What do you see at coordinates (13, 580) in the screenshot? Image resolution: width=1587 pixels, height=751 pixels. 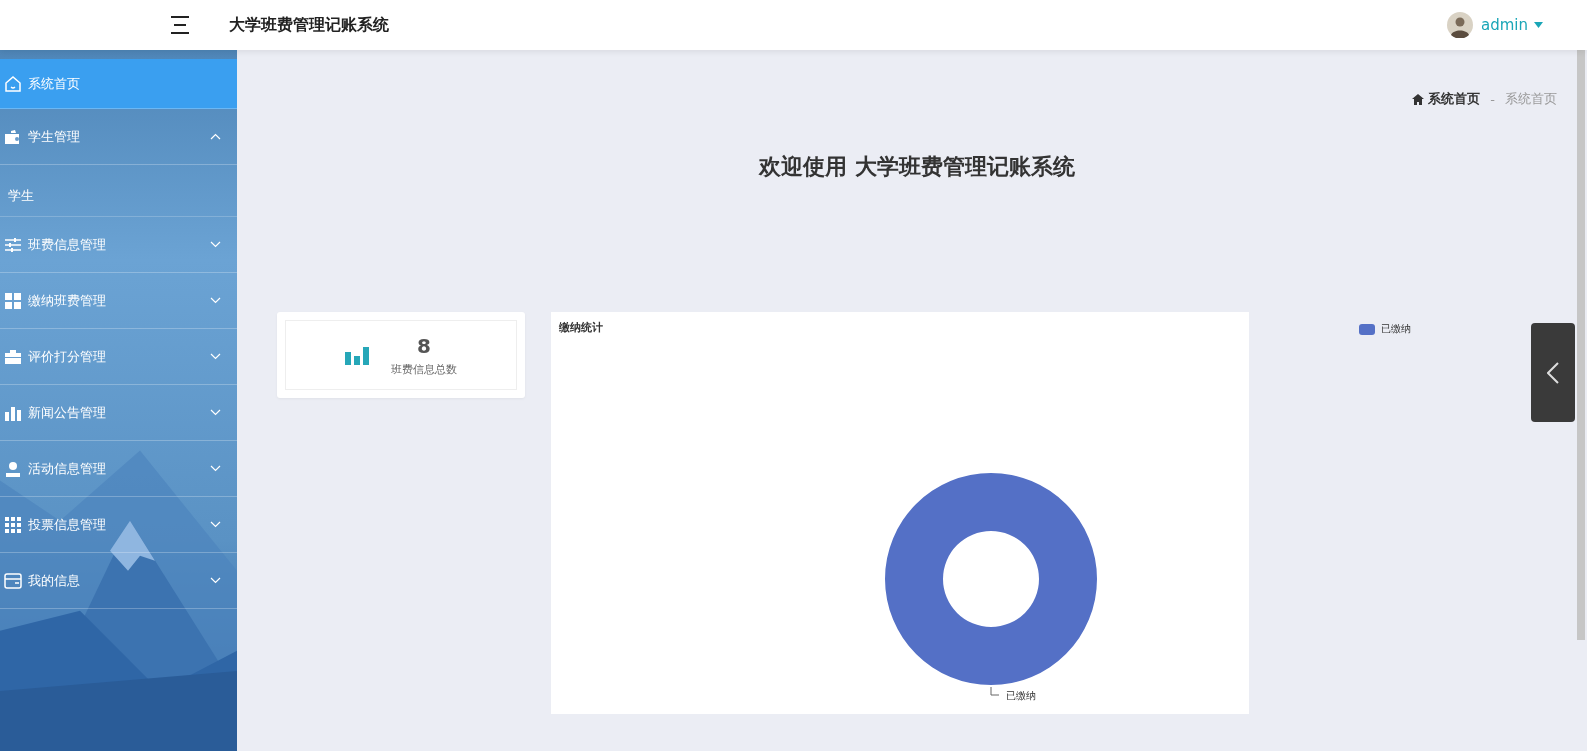 I see `card-icon` at bounding box center [13, 580].